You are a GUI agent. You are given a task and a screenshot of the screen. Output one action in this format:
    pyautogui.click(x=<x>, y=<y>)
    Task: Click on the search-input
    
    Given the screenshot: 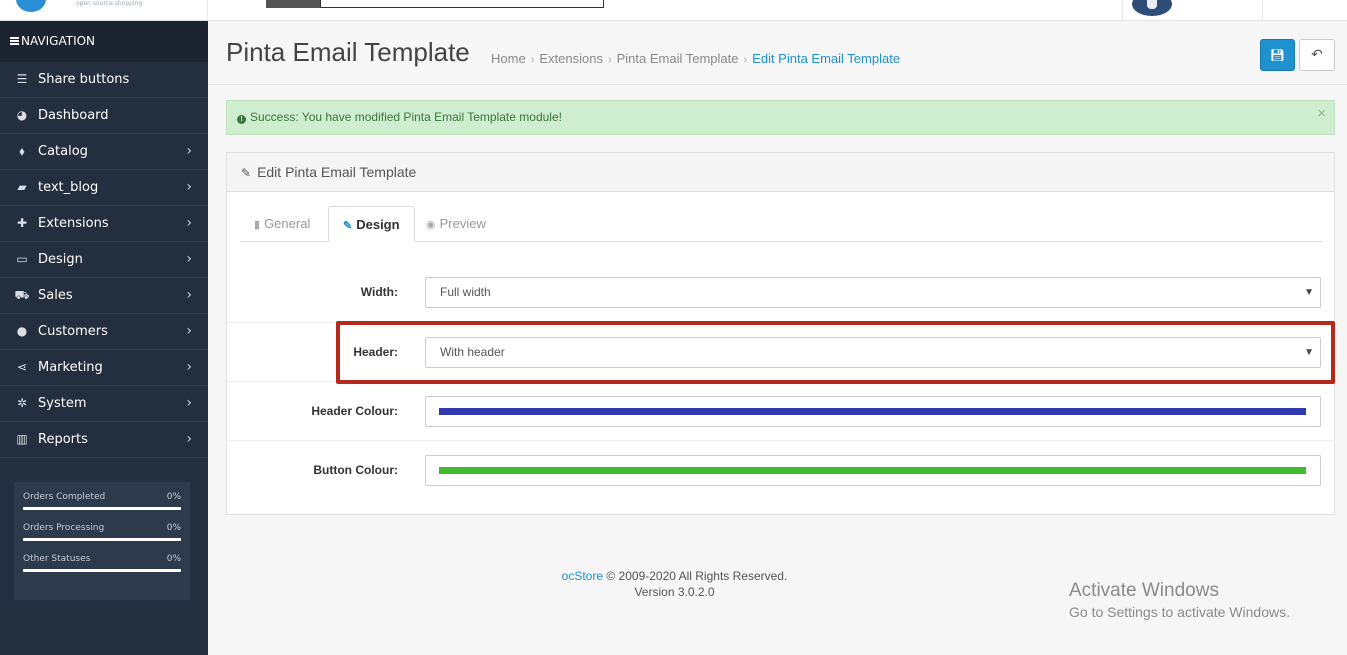 What is the action you would take?
    pyautogui.click(x=462, y=4)
    